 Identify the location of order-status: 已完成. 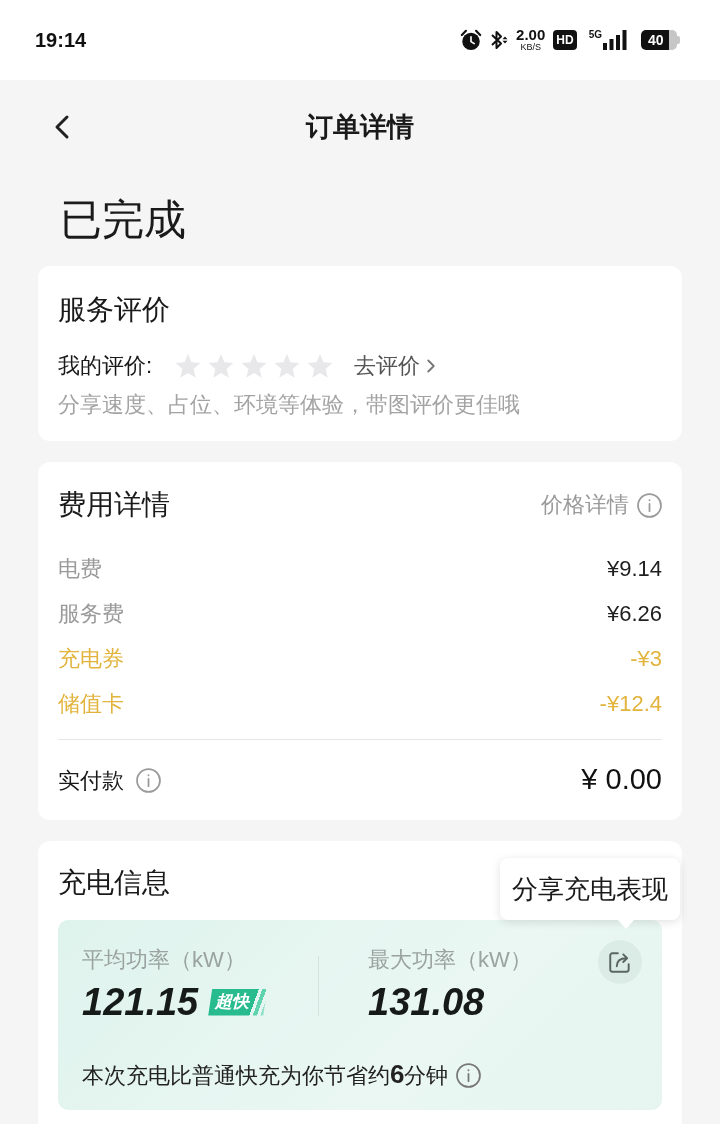
(123, 220).